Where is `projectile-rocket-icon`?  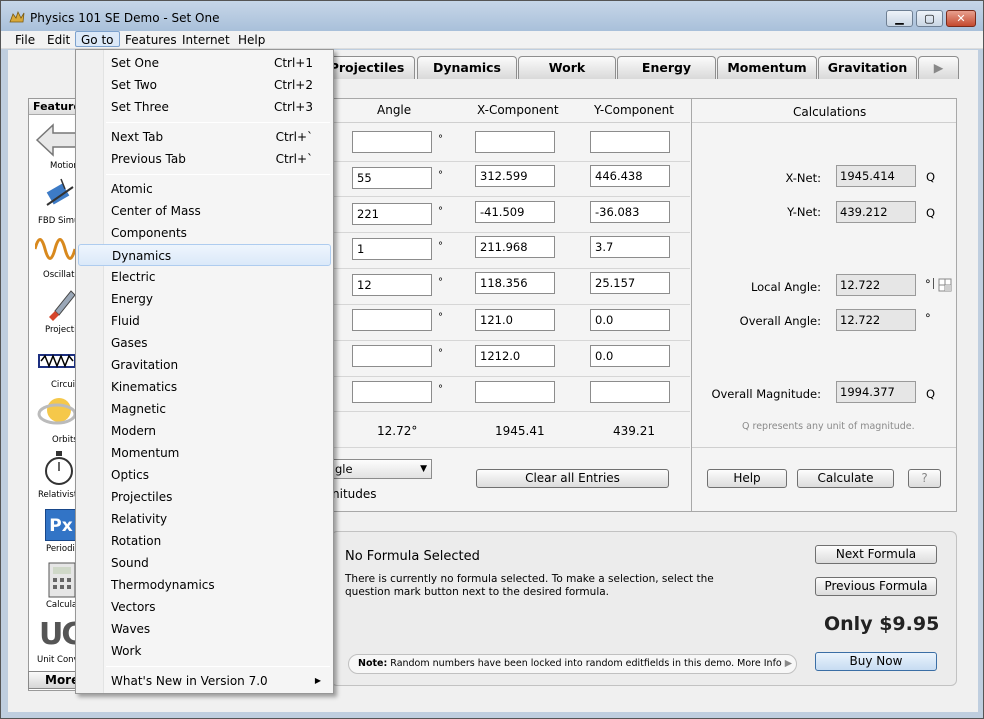 projectile-rocket-icon is located at coordinates (61, 306).